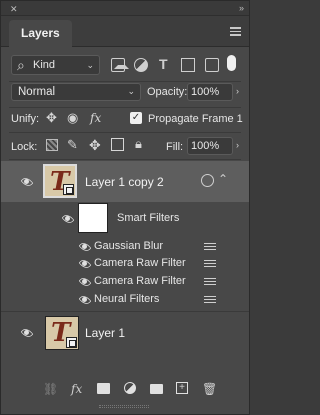 The height and width of the screenshot is (415, 320). I want to click on layer-name: Layer 1, so click(105, 333).